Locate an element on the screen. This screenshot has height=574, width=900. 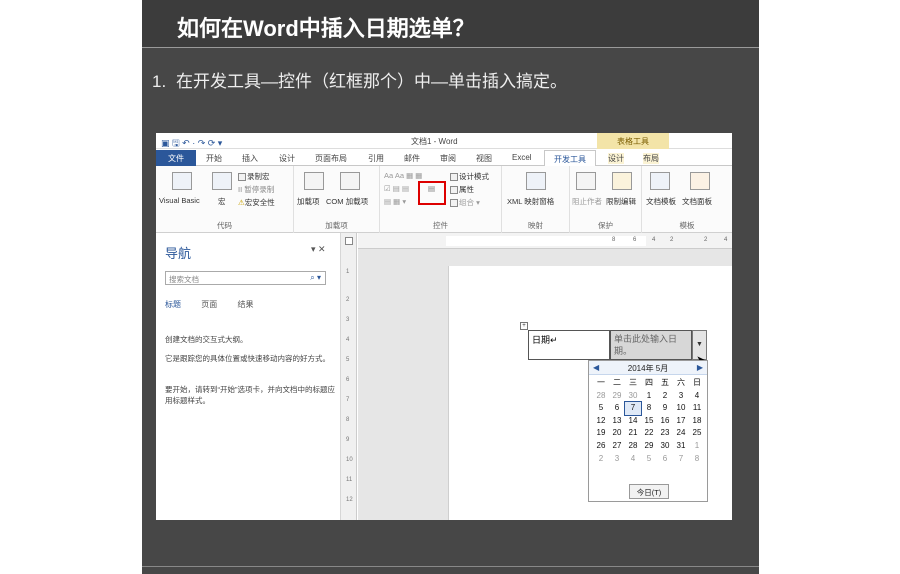
tab-references: 引用 is located at coordinates (376, 158).